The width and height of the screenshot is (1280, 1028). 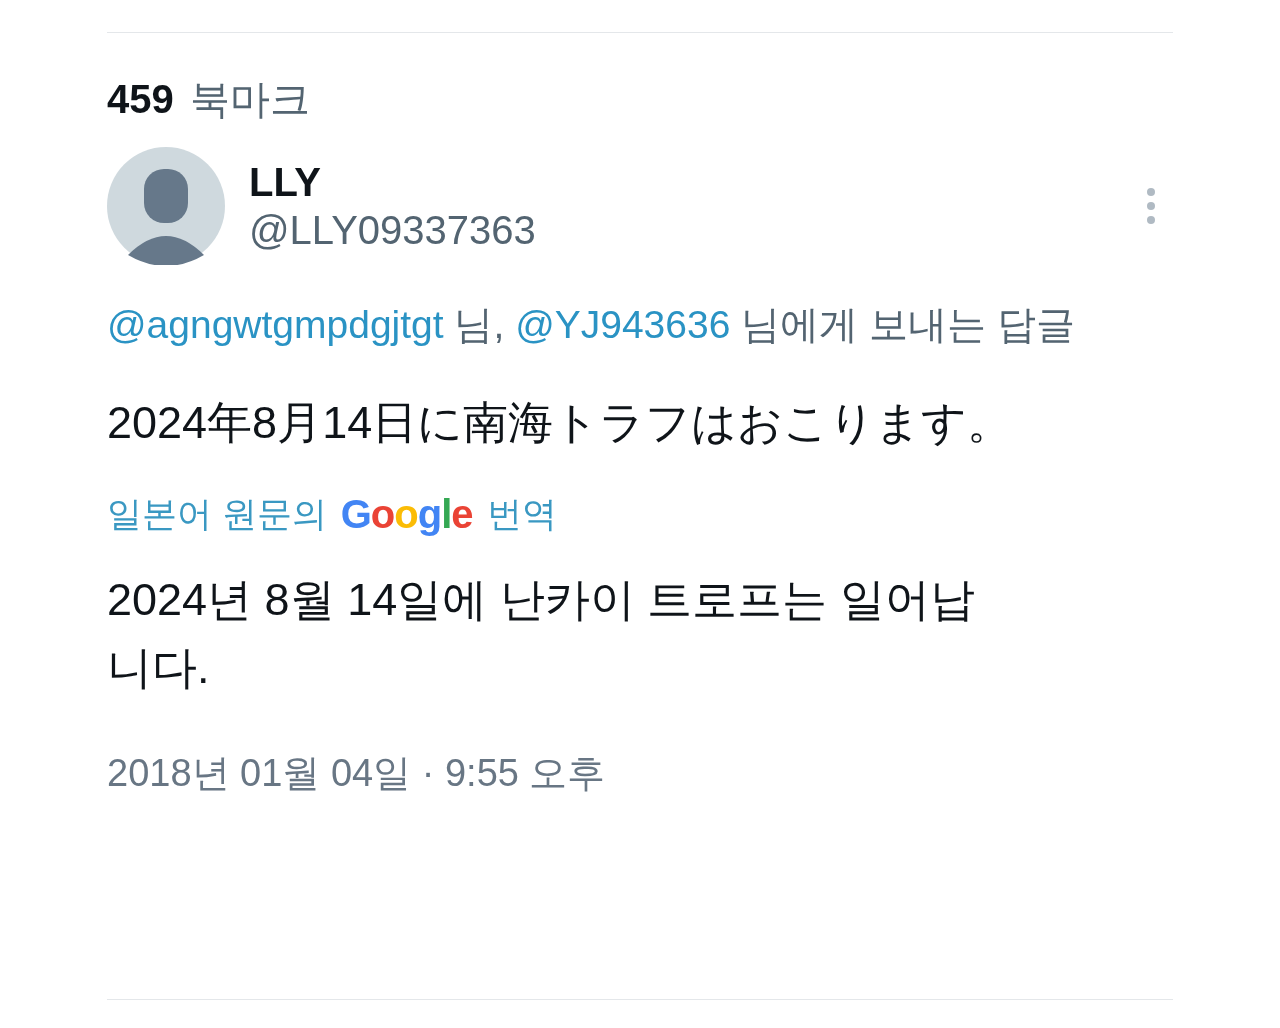 What do you see at coordinates (623, 324) in the screenshot?
I see `mention-link: @YJ943636` at bounding box center [623, 324].